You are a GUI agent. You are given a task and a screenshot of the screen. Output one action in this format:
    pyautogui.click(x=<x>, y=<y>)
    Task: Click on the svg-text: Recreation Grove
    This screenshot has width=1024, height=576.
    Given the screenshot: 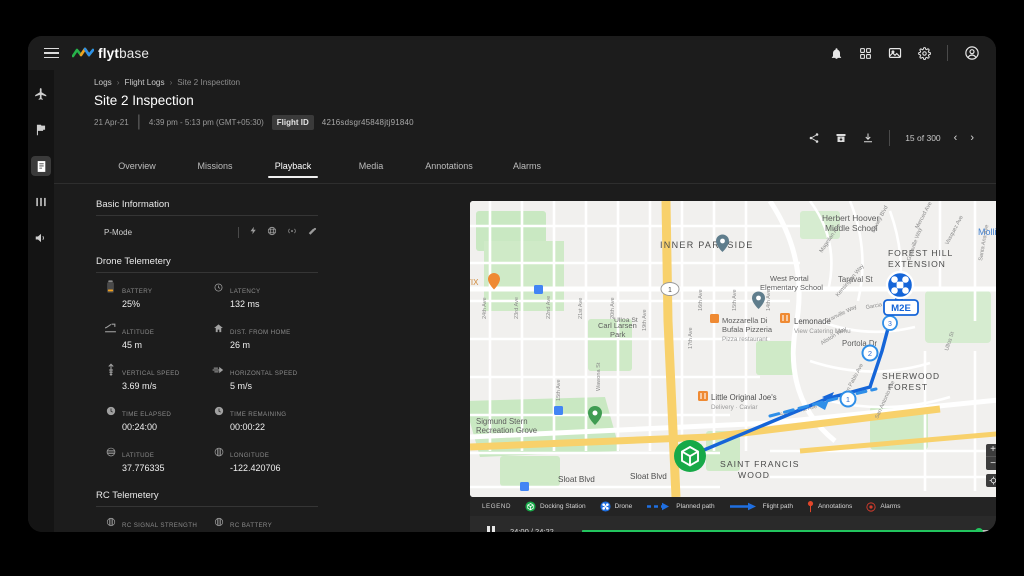 What is the action you would take?
    pyautogui.click(x=506, y=430)
    